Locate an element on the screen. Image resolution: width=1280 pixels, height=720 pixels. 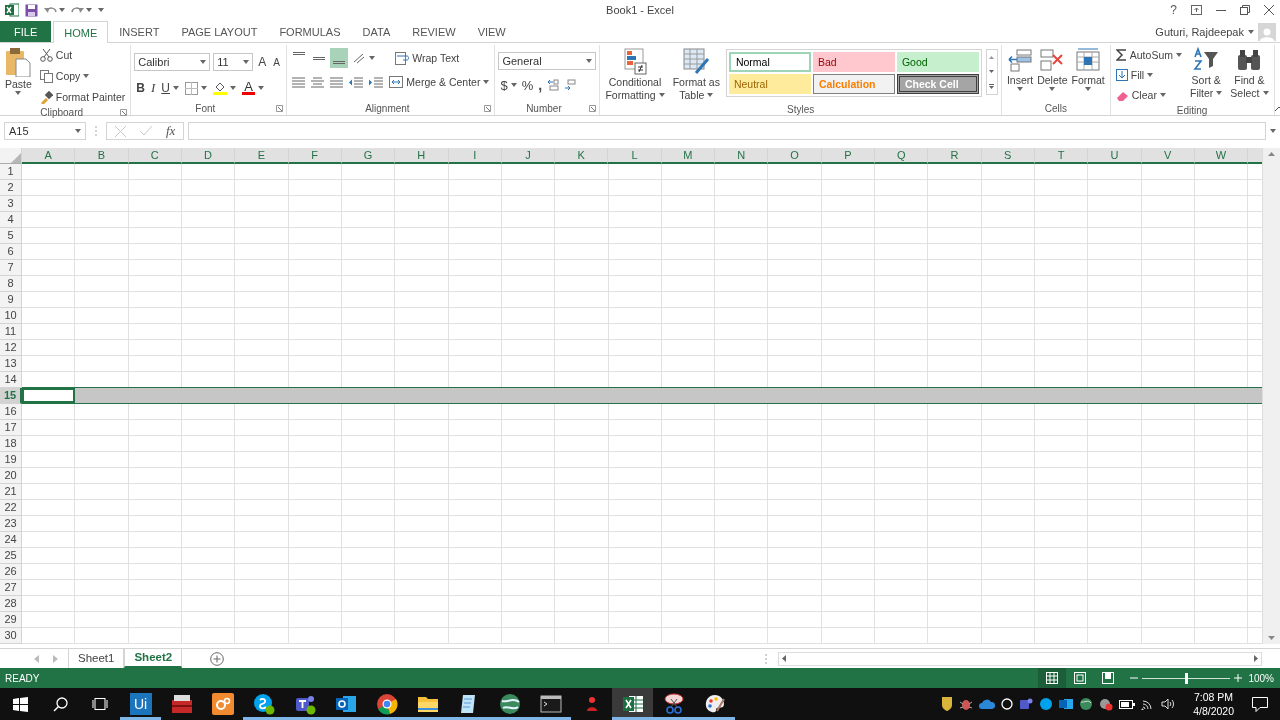
sort-filter-button: Sort & Filter is located at coordinates (1206, 75).